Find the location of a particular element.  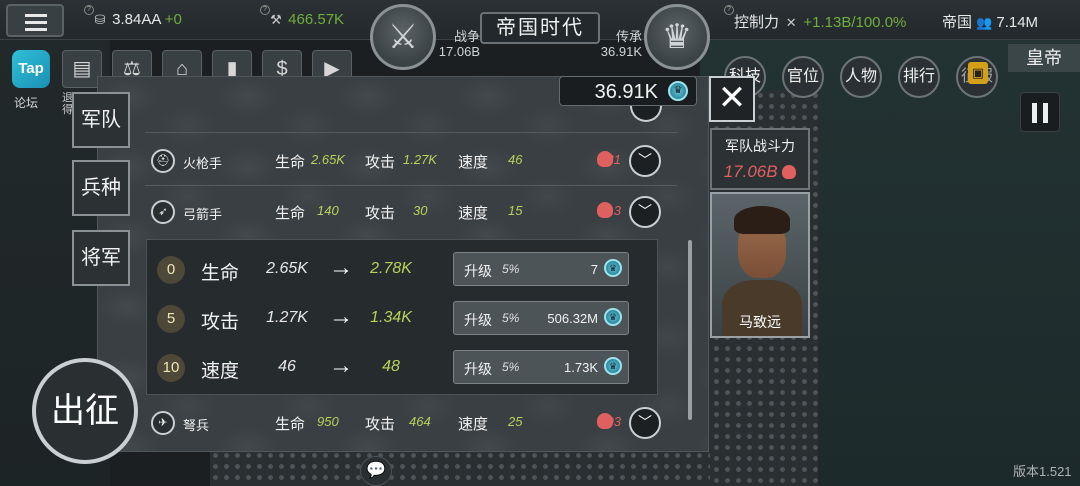

attack-value: 464 is located at coordinates (420, 421).